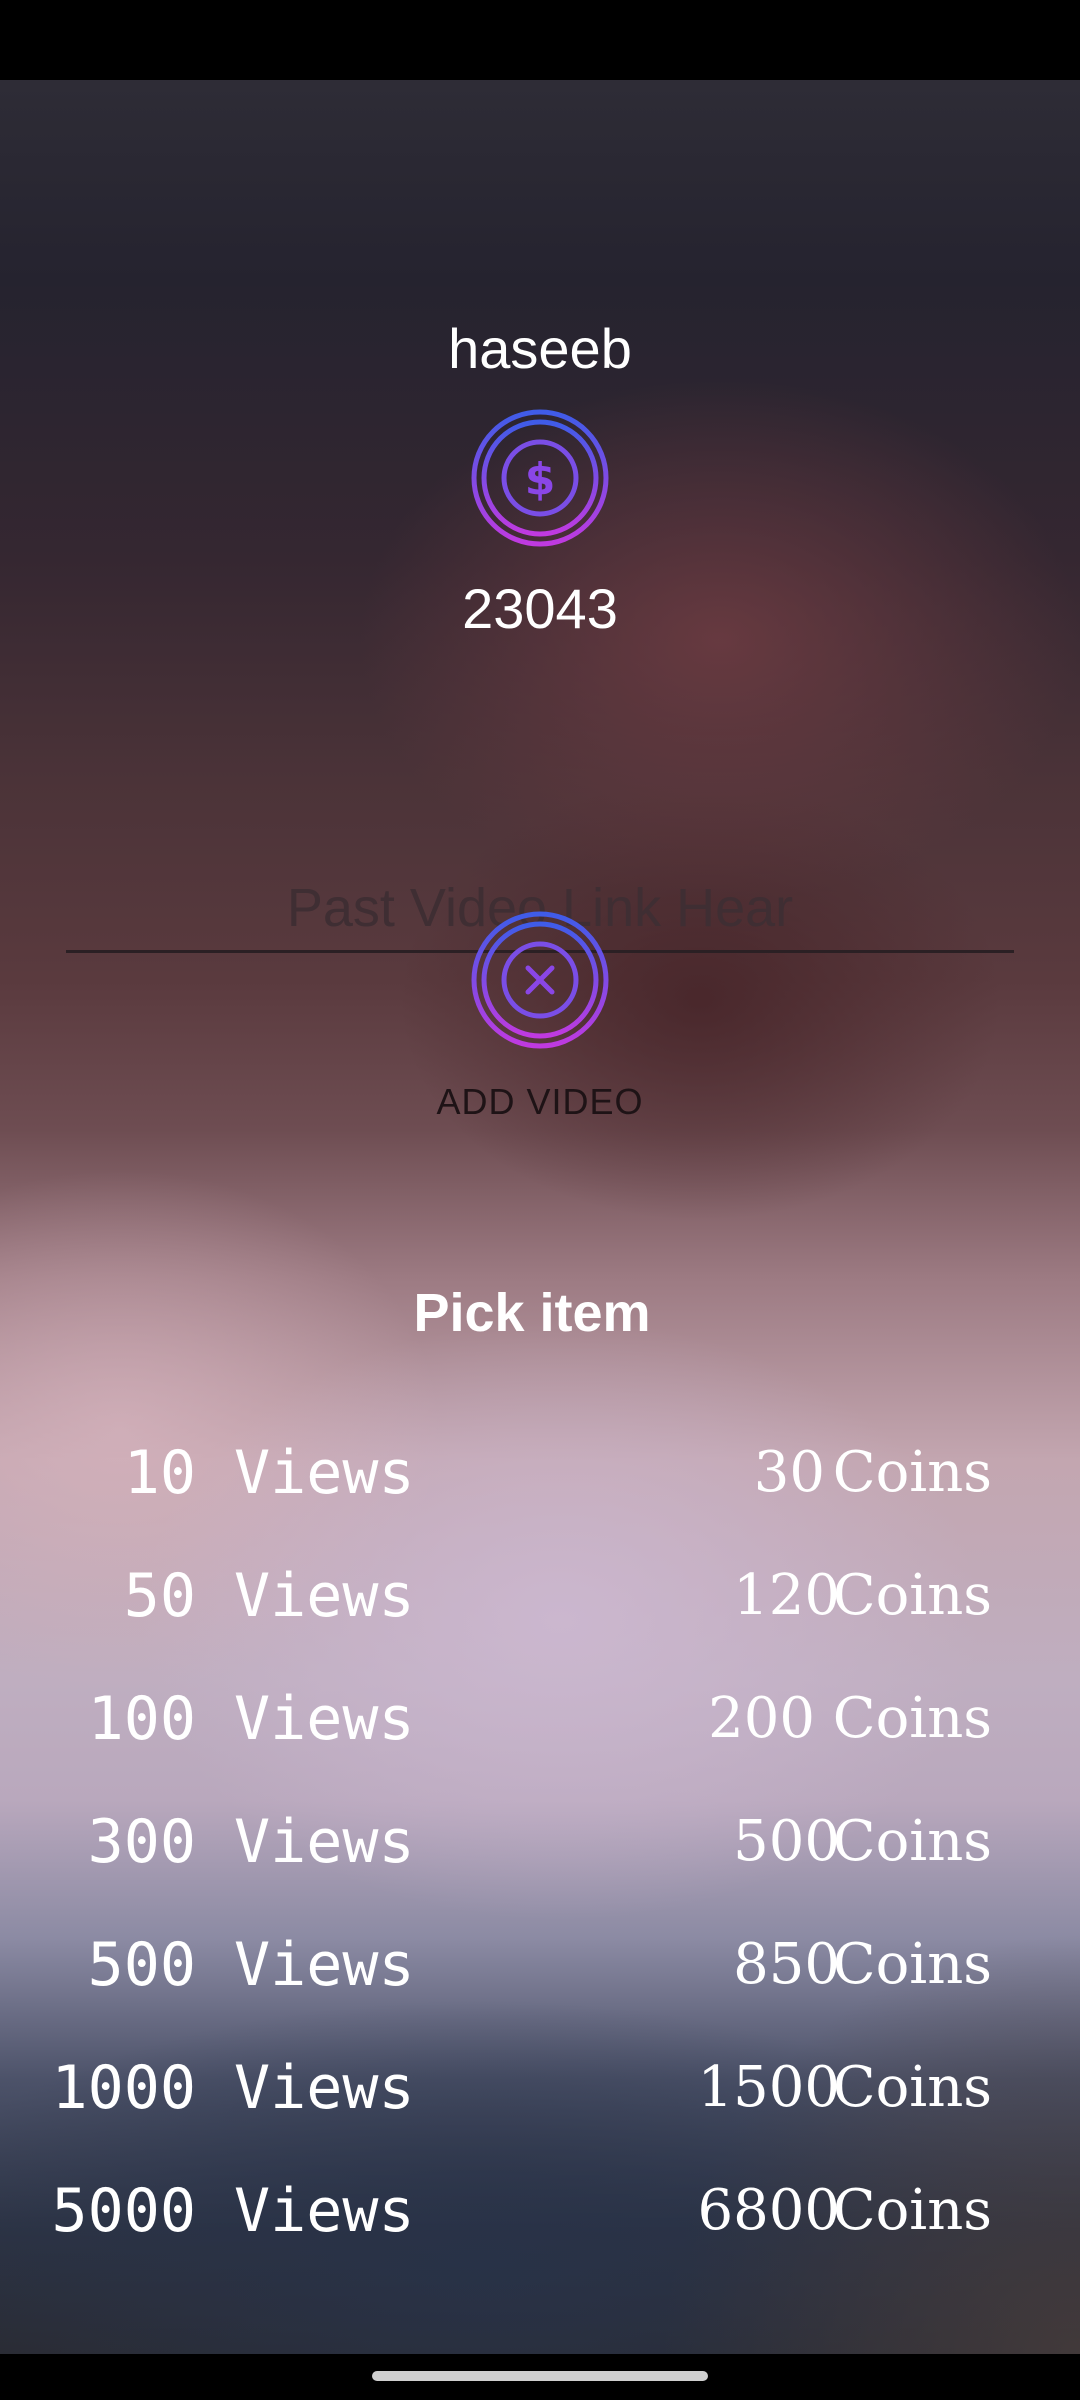  What do you see at coordinates (141, 1842) in the screenshot?
I see `package-views-count: 300` at bounding box center [141, 1842].